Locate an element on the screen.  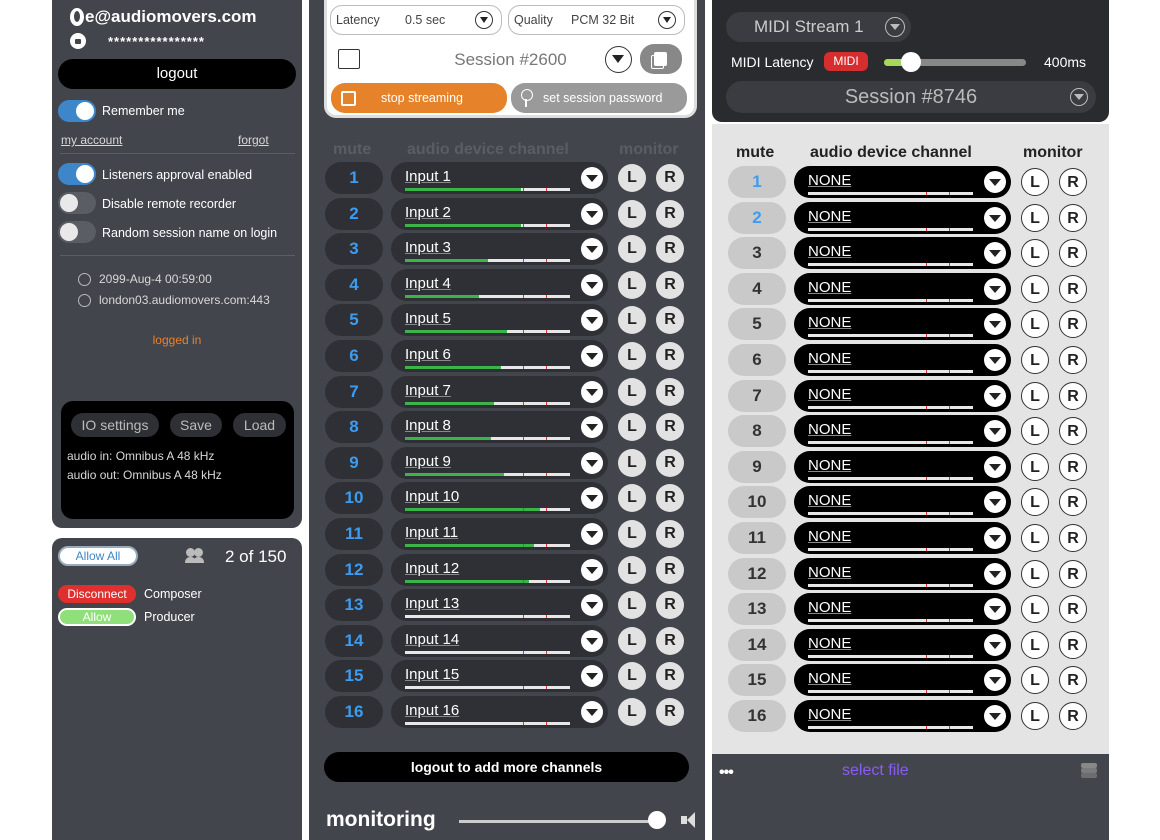
channel-device-select: Input 8 is located at coordinates (499, 427).